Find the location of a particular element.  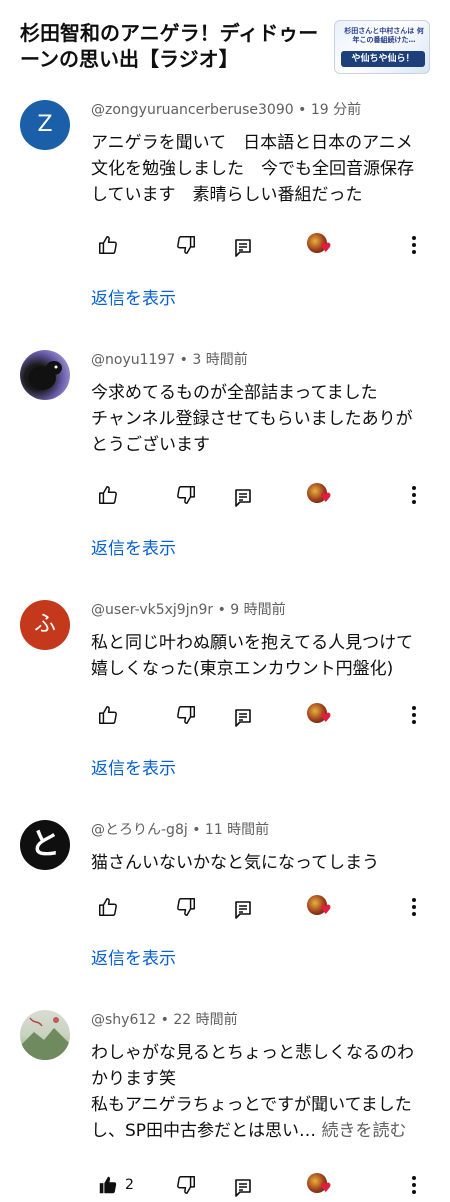

avatar: と is located at coordinates (45, 845).